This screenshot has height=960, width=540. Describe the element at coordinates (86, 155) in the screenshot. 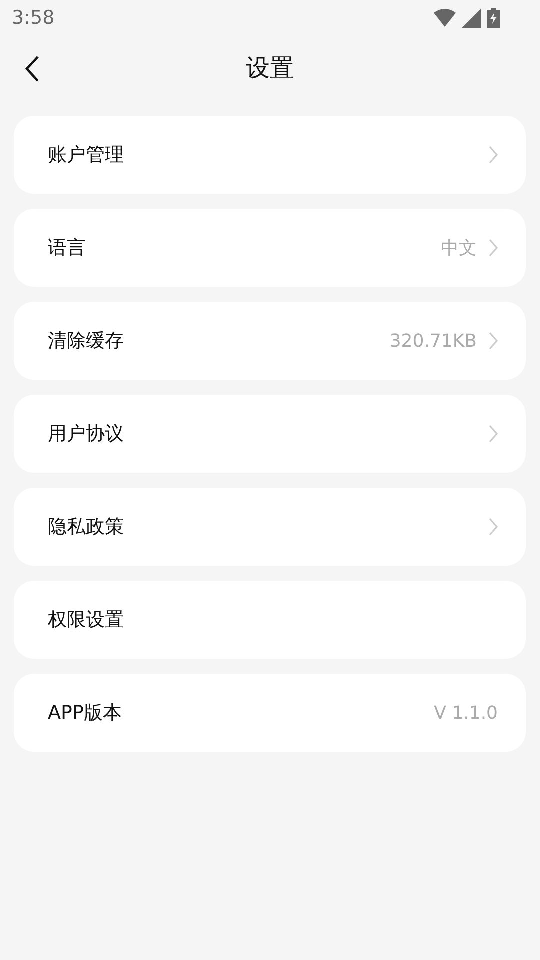

I see `item-label: 账户管理` at that location.